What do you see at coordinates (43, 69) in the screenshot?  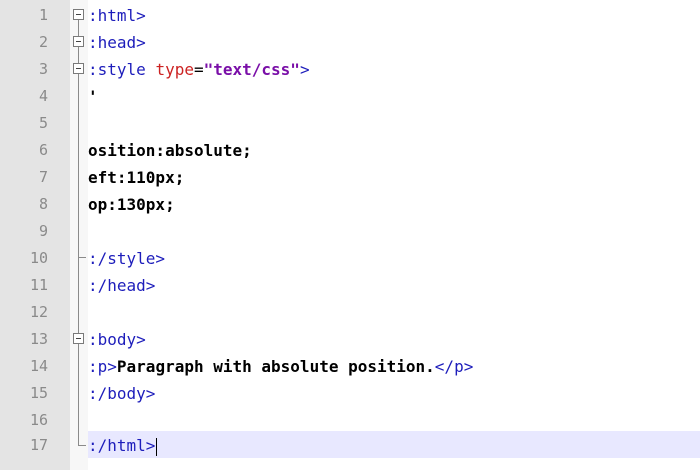 I see `line-number: 3` at bounding box center [43, 69].